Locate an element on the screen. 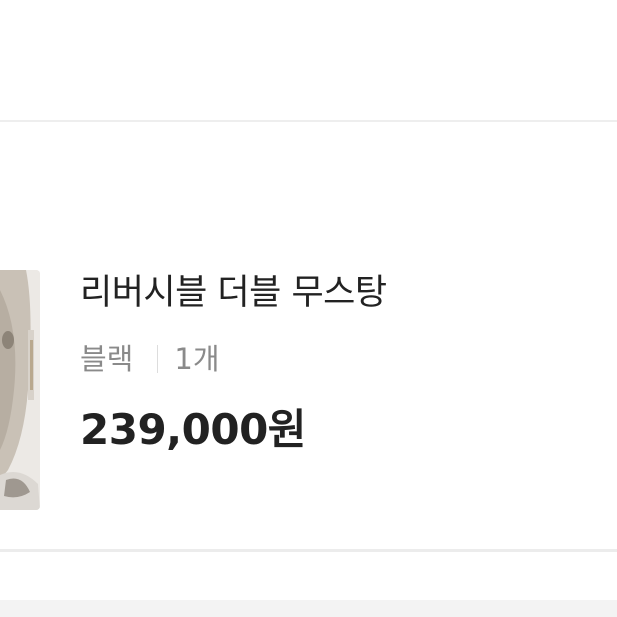  option-quantity: 1개 is located at coordinates (197, 359).